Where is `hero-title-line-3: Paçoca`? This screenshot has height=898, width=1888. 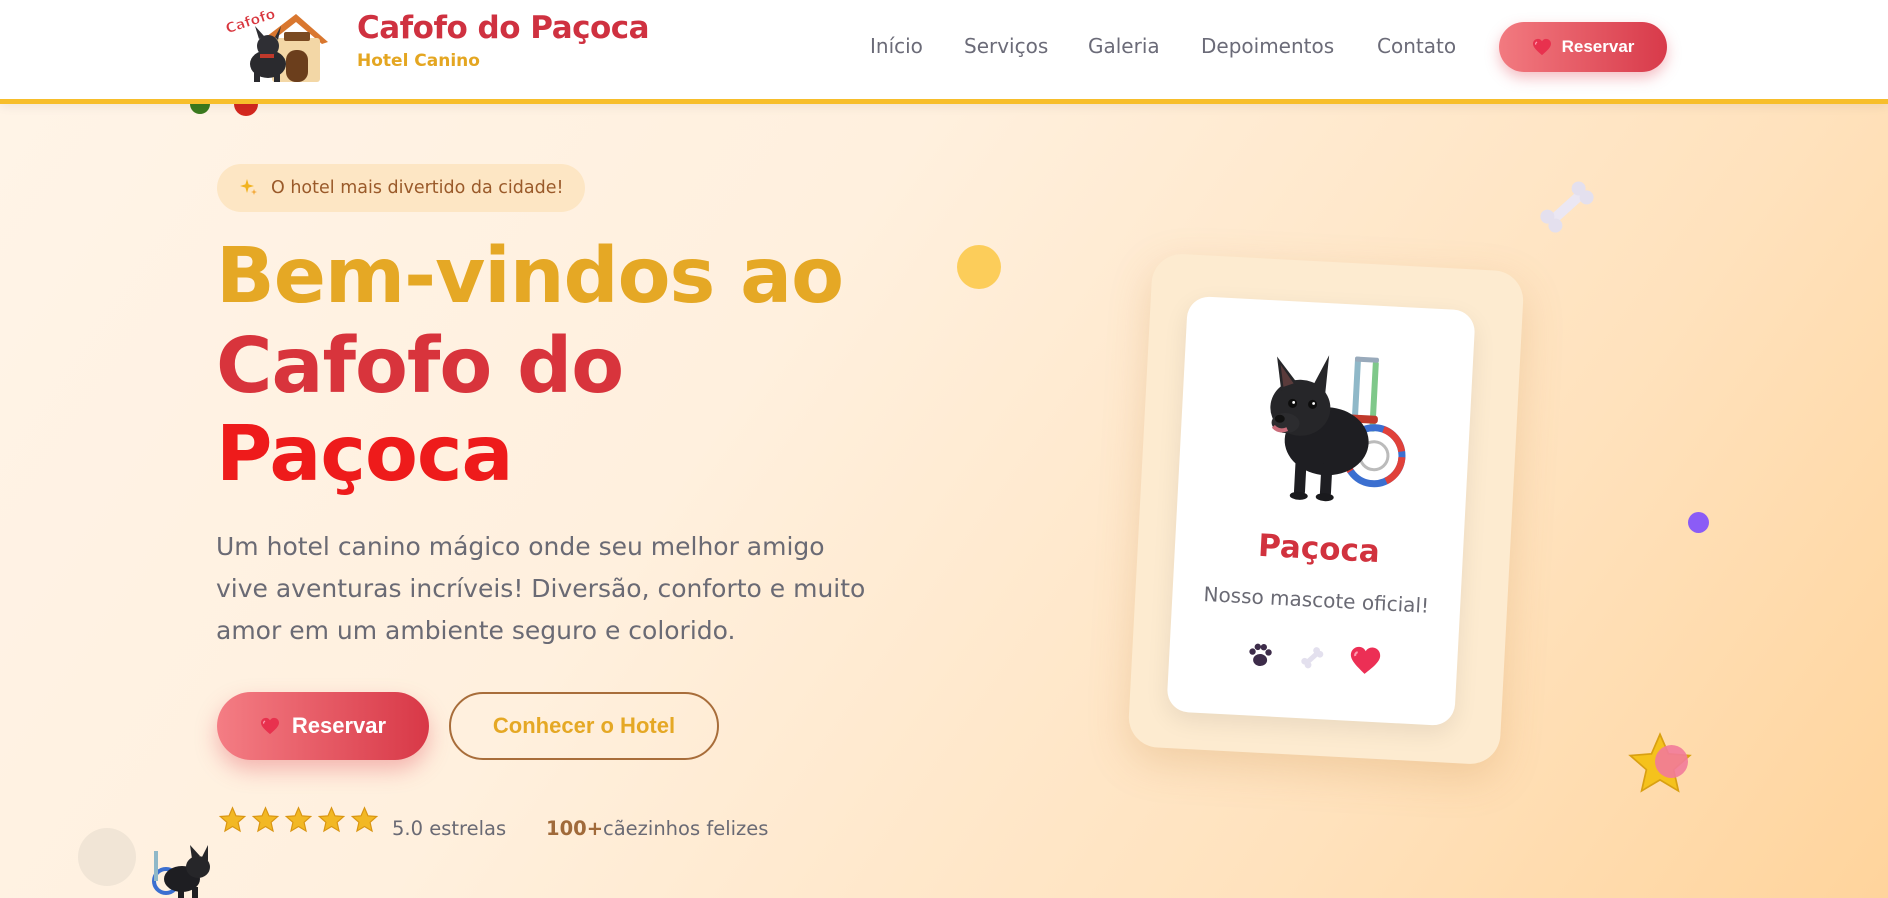
hero-title-line-3: Paçoca is located at coordinates (364, 454).